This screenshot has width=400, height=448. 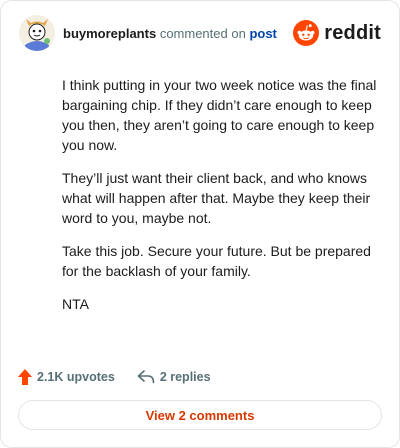 I want to click on reddit-snoo-icon, so click(x=306, y=33).